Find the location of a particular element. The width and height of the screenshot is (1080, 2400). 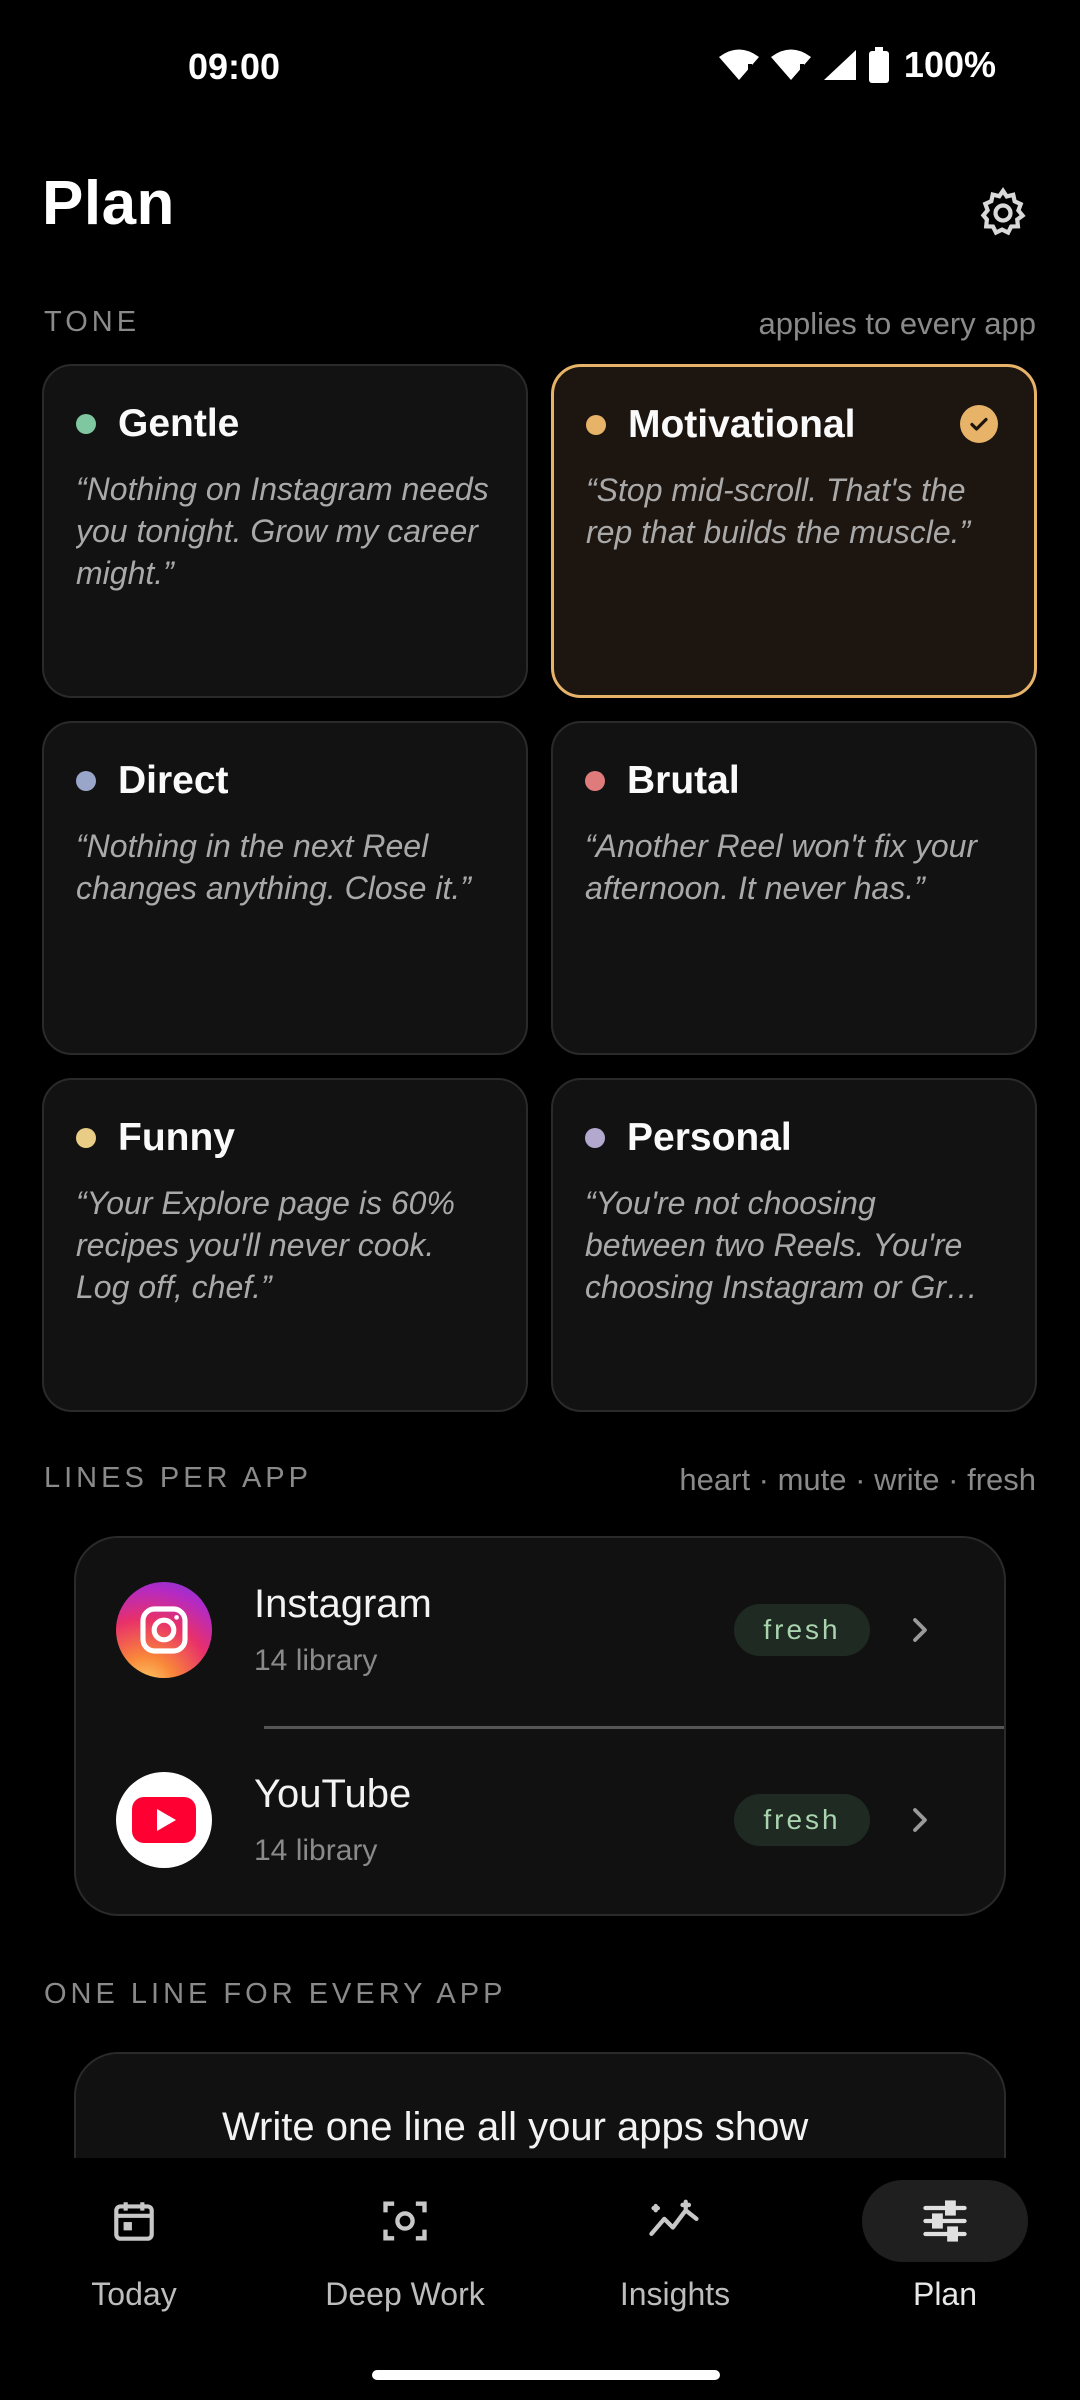

status-bar: 09:00 100% is located at coordinates (540, 68).